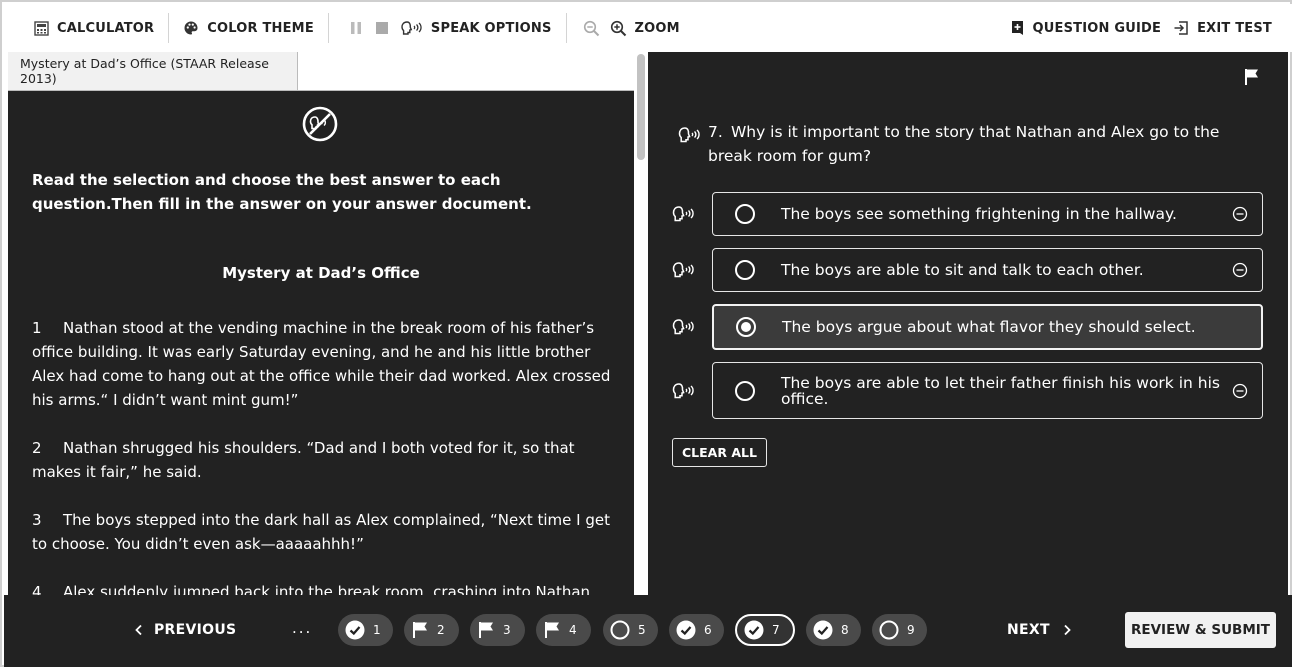  Describe the element at coordinates (765, 630) in the screenshot. I see `question-pill-7-current: 7` at that location.